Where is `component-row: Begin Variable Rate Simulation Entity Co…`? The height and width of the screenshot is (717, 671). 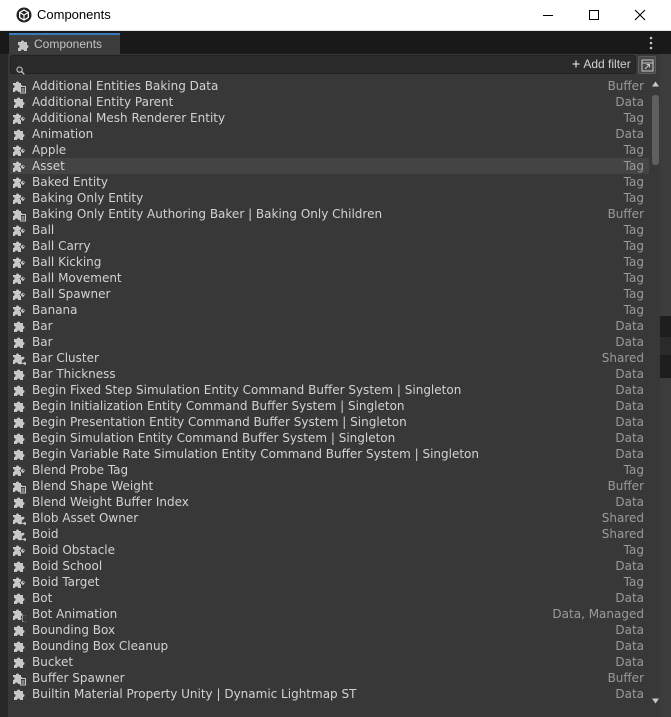
component-row: Begin Variable Rate Simulation Entity Co… is located at coordinates (329, 454).